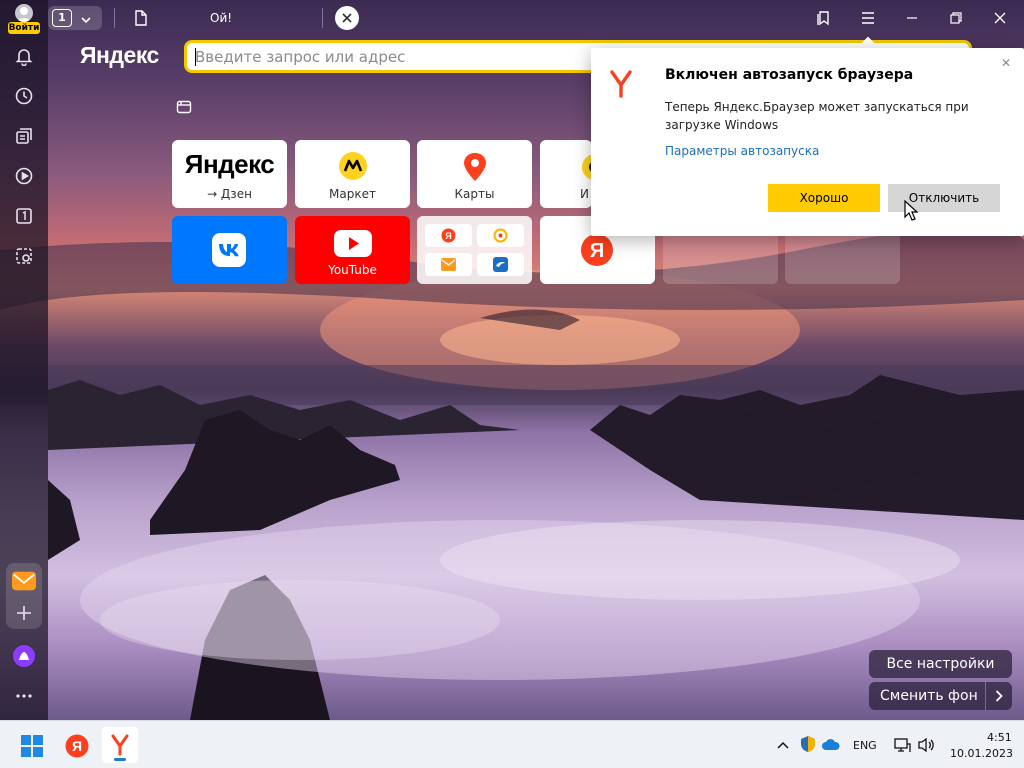 The height and width of the screenshot is (768, 1024). I want to click on tile-label: Карты, so click(474, 194).